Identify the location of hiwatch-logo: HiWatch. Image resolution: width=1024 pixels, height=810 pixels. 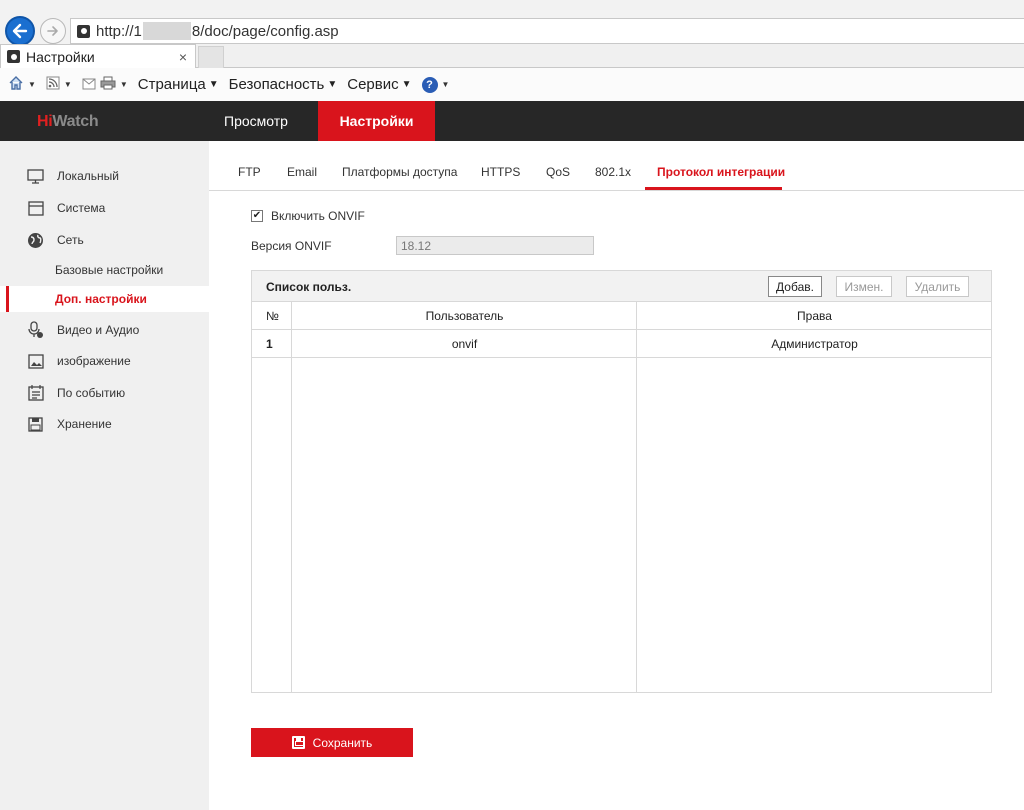
(68, 122).